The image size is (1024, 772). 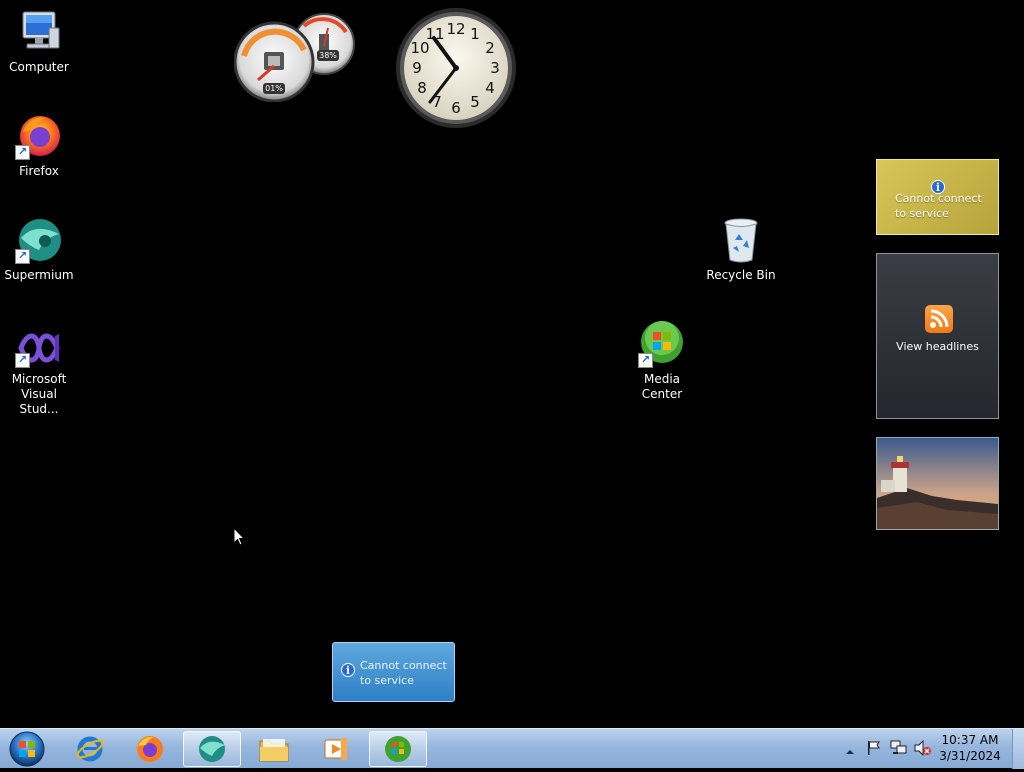 I want to click on taskbar-supermium-button, so click(x=212, y=749).